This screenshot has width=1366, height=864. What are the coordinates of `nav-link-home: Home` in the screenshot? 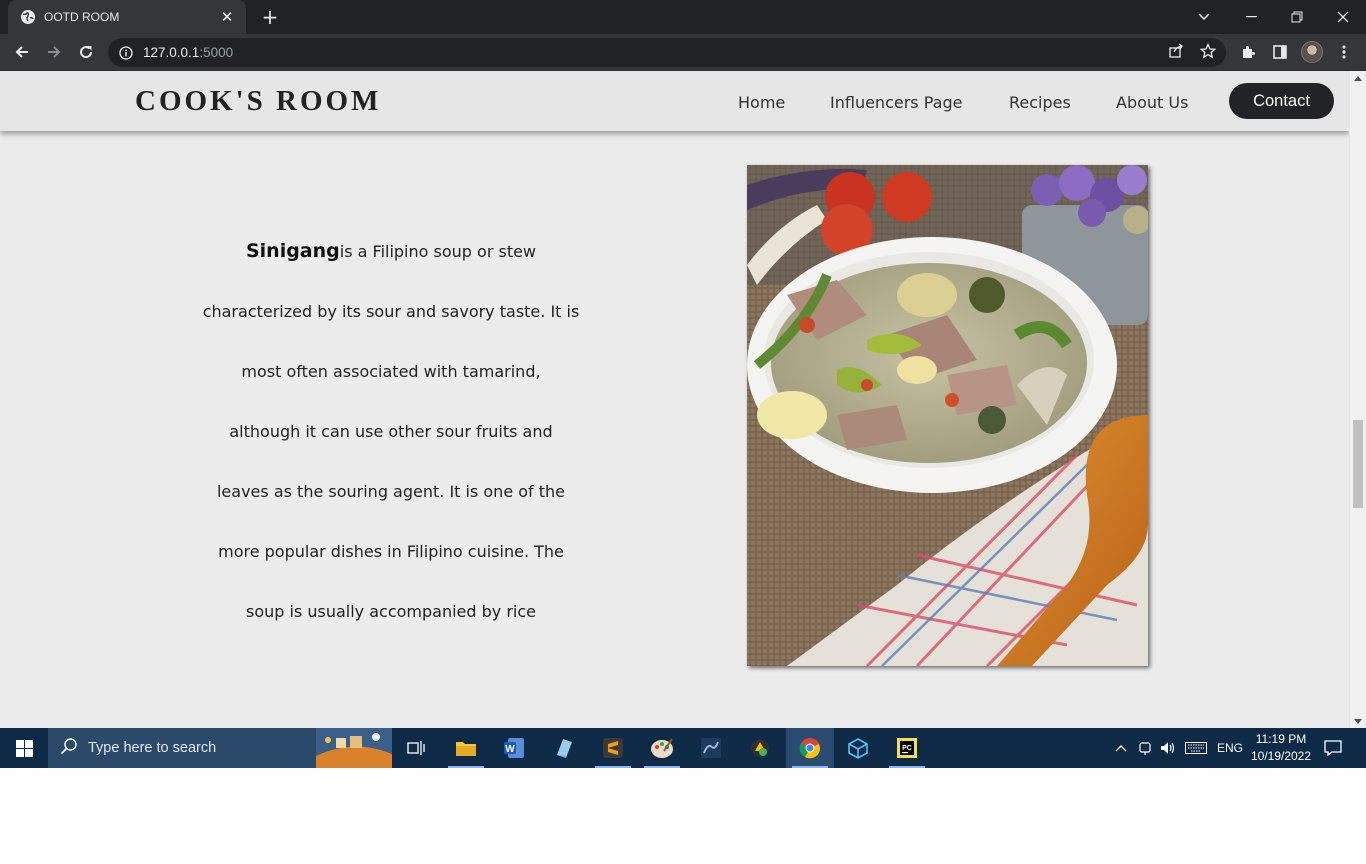 It's located at (761, 102).